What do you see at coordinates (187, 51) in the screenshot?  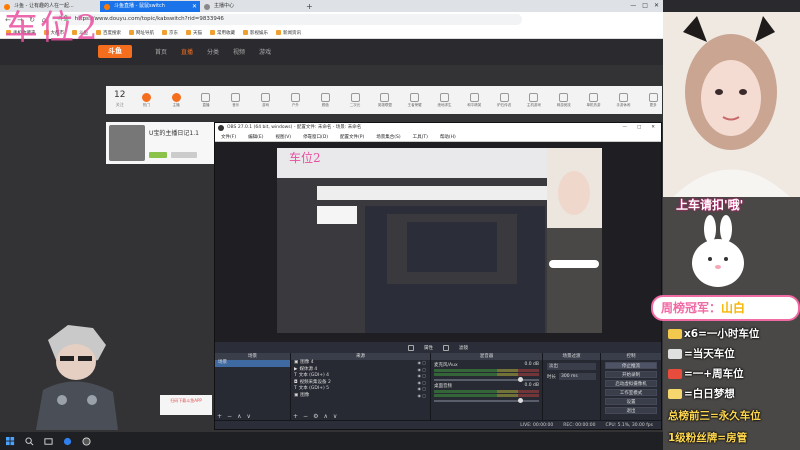 I see `nav-live: 直播` at bounding box center [187, 51].